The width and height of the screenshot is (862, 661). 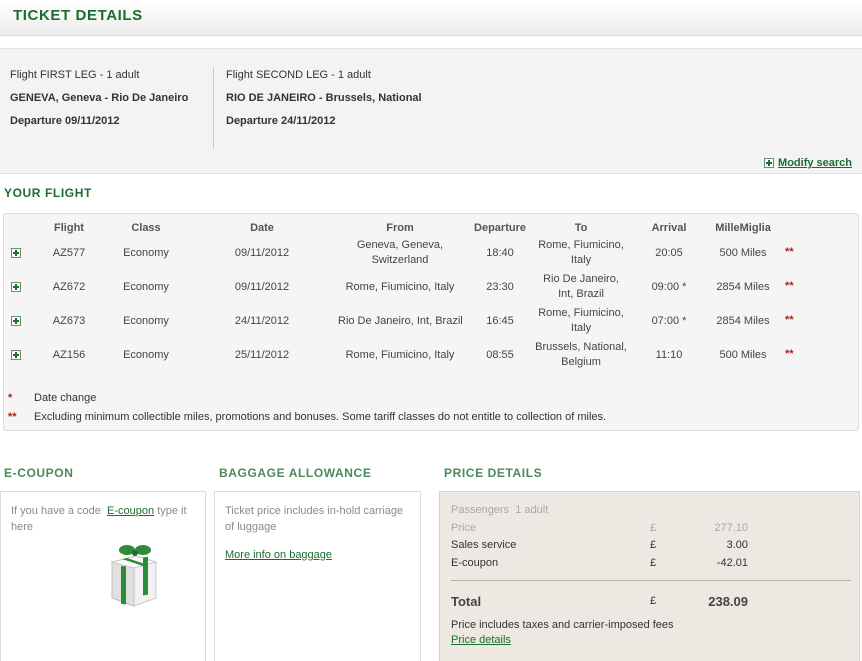 What do you see at coordinates (69, 355) in the screenshot?
I see `cell-flight: AZ156` at bounding box center [69, 355].